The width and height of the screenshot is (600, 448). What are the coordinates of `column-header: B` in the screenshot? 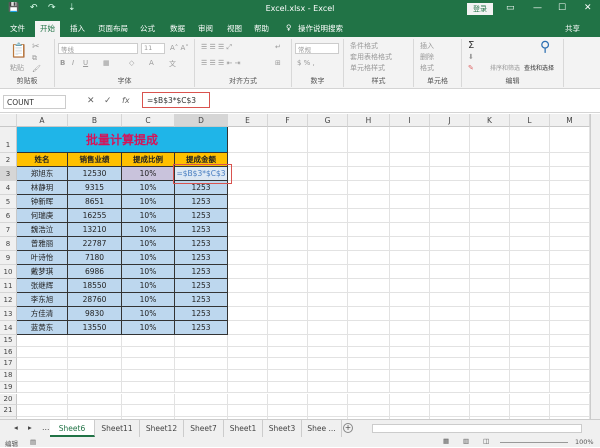 It's located at (95, 120).